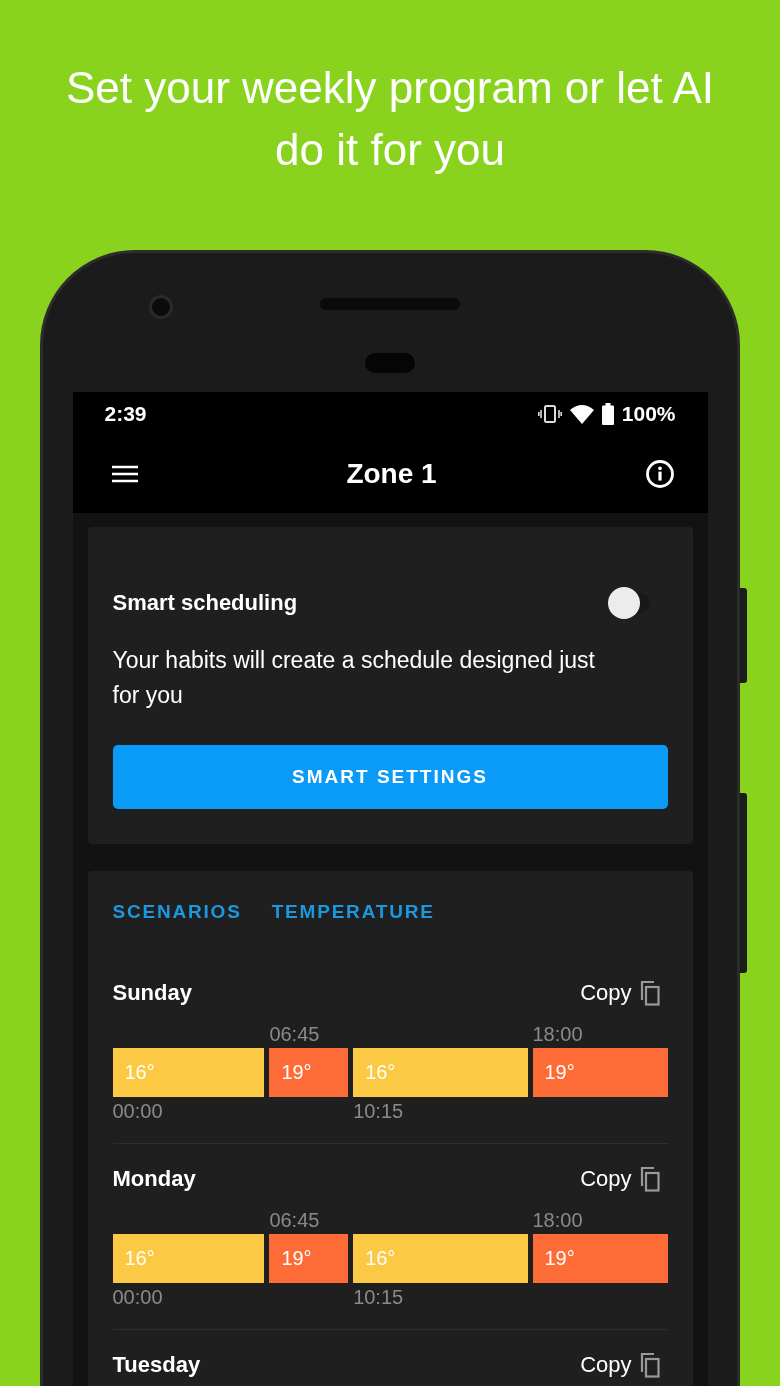 This screenshot has width=780, height=1386. What do you see at coordinates (581, 413) in the screenshot?
I see `wifi-icon` at bounding box center [581, 413].